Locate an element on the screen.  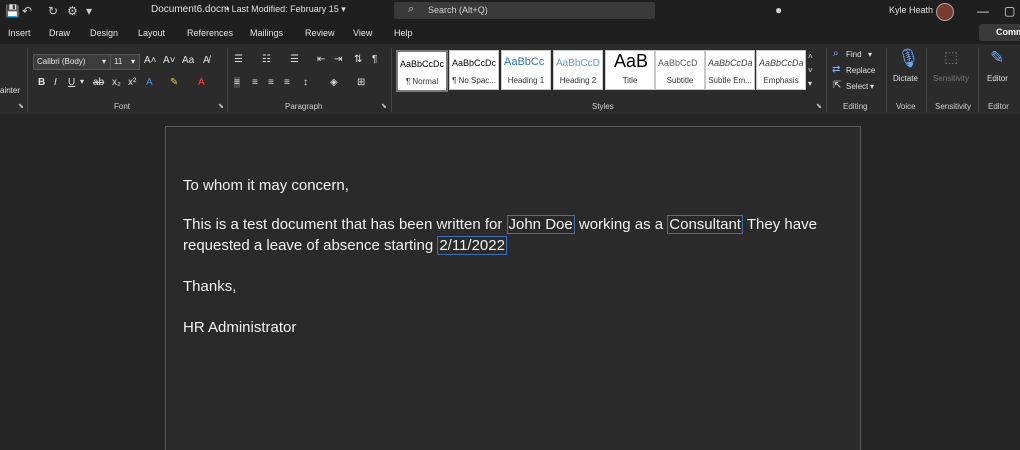
gallery-scroll-down-icon: ˅ is located at coordinates (810, 70).